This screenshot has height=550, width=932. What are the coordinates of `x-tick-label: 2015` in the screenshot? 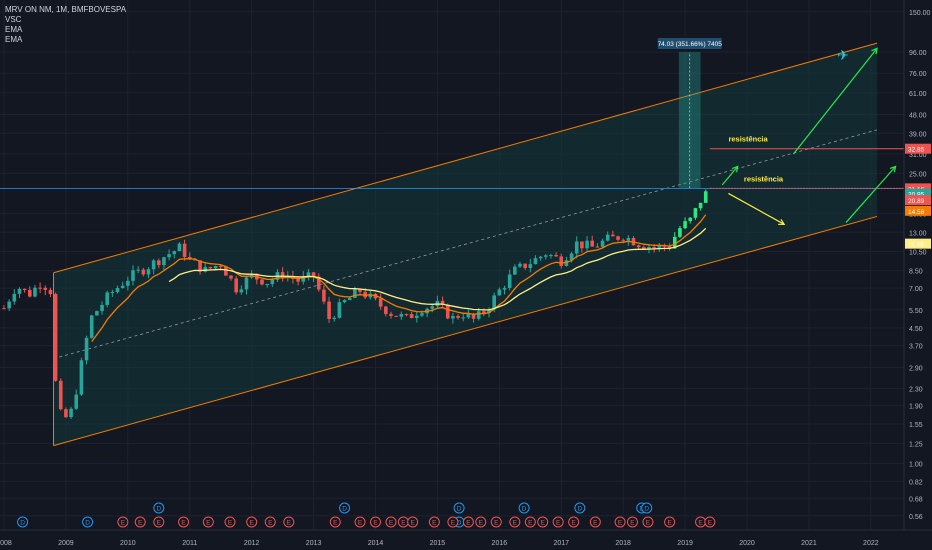 It's located at (438, 543).